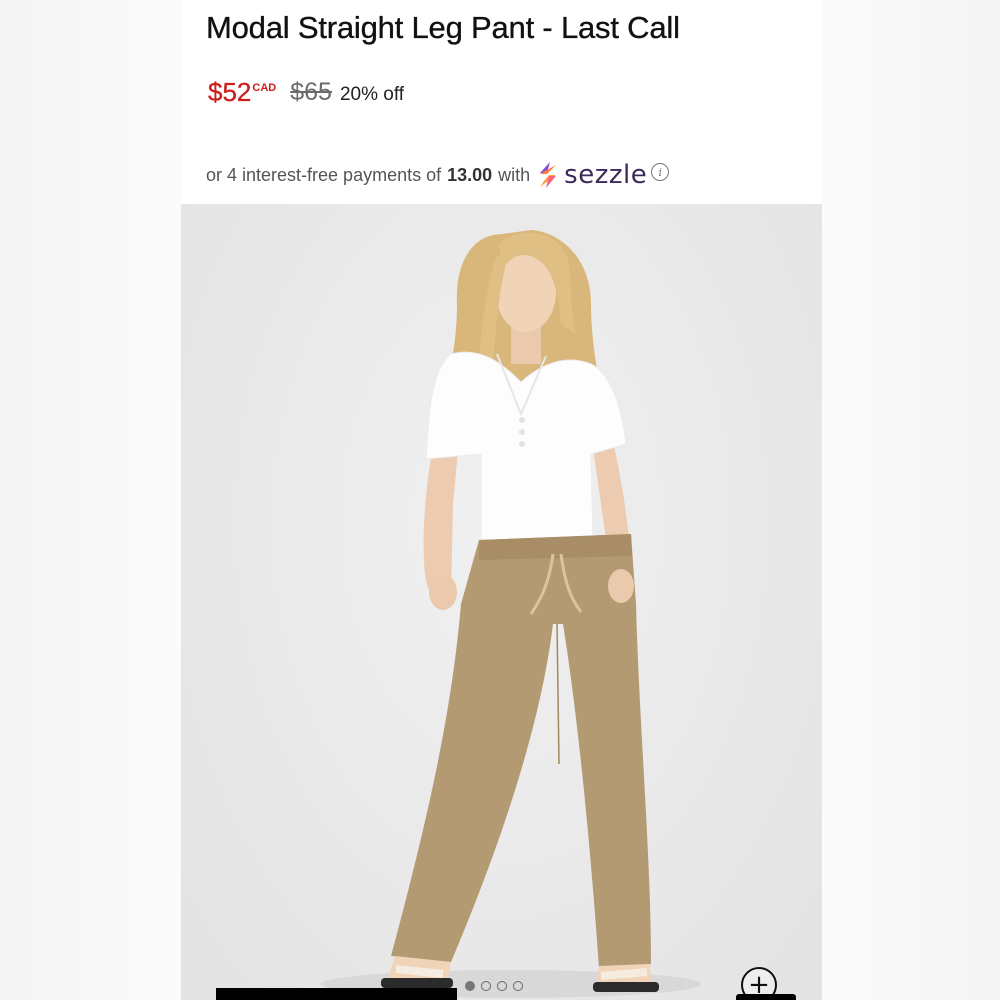 The width and height of the screenshot is (1000, 1000). I want to click on installments-suffix: with, so click(514, 174).